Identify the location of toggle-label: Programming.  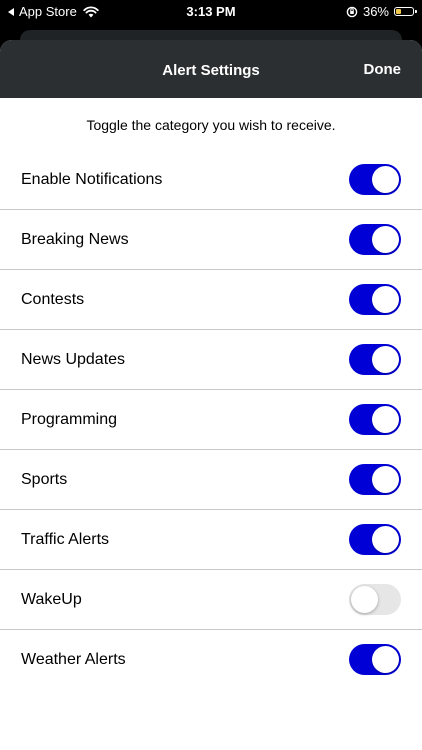
(69, 419).